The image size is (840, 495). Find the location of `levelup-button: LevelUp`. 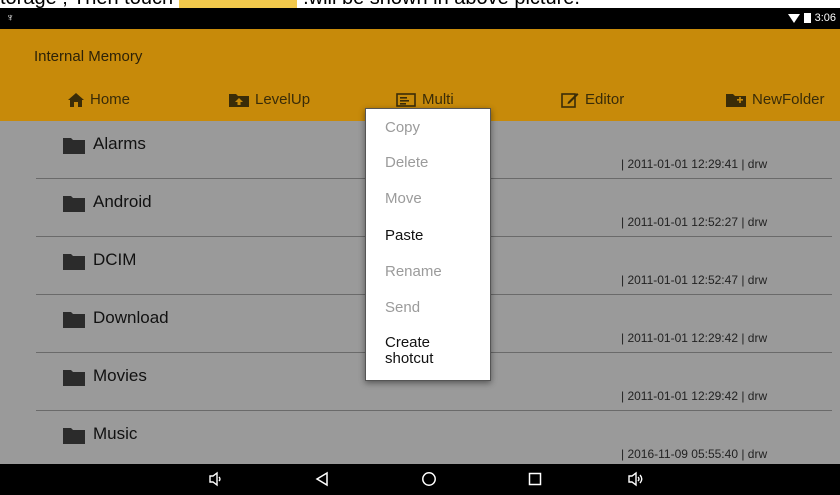

levelup-button: LevelUp is located at coordinates (269, 99).